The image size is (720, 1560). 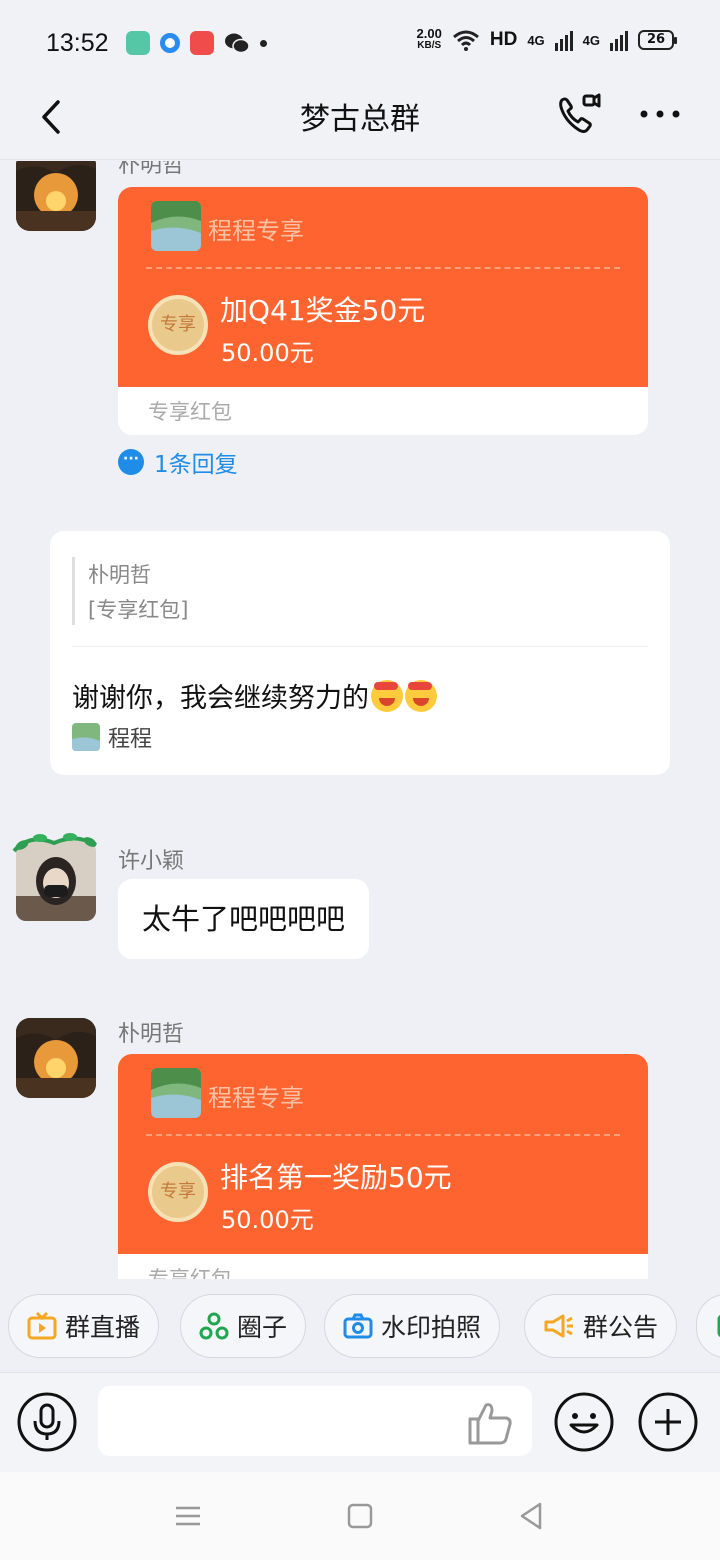 What do you see at coordinates (196, 465) in the screenshot?
I see `reply-count: 1条回复` at bounding box center [196, 465].